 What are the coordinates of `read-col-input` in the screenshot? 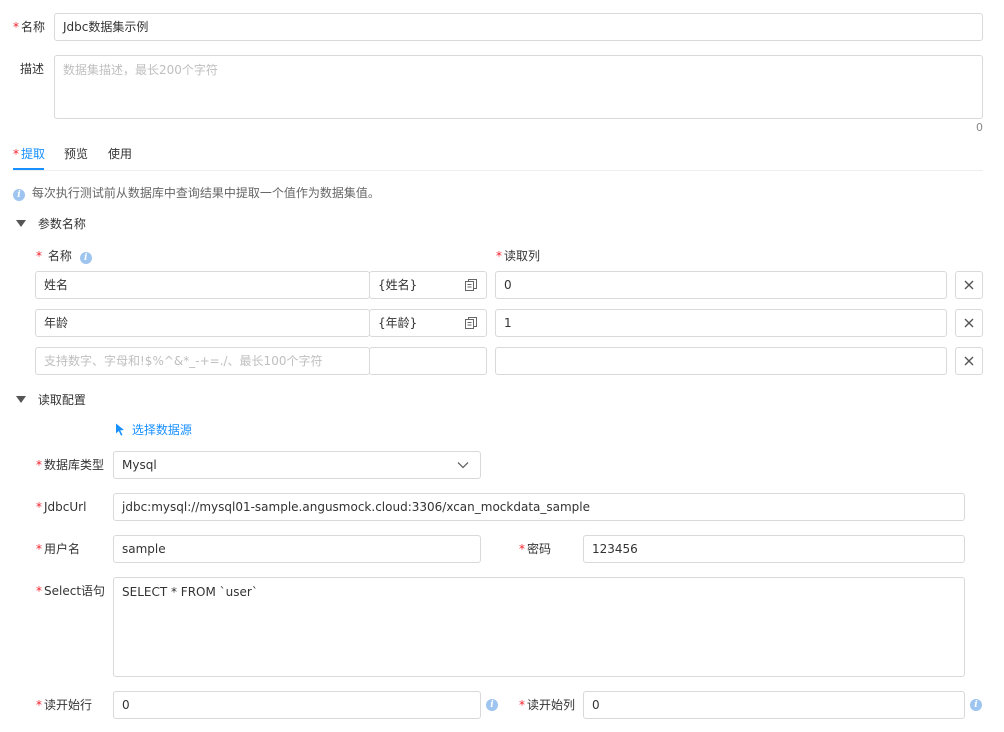 It's located at (721, 361).